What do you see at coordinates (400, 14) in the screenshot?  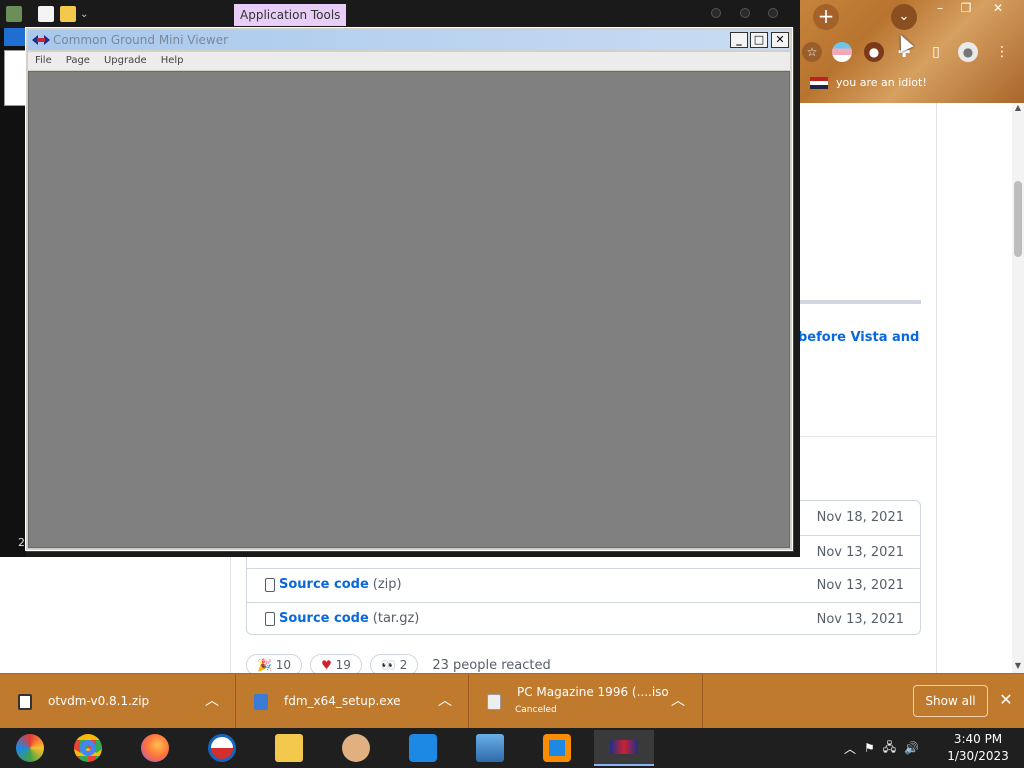 I see `quick-access-toolbar: ⌄` at bounding box center [400, 14].